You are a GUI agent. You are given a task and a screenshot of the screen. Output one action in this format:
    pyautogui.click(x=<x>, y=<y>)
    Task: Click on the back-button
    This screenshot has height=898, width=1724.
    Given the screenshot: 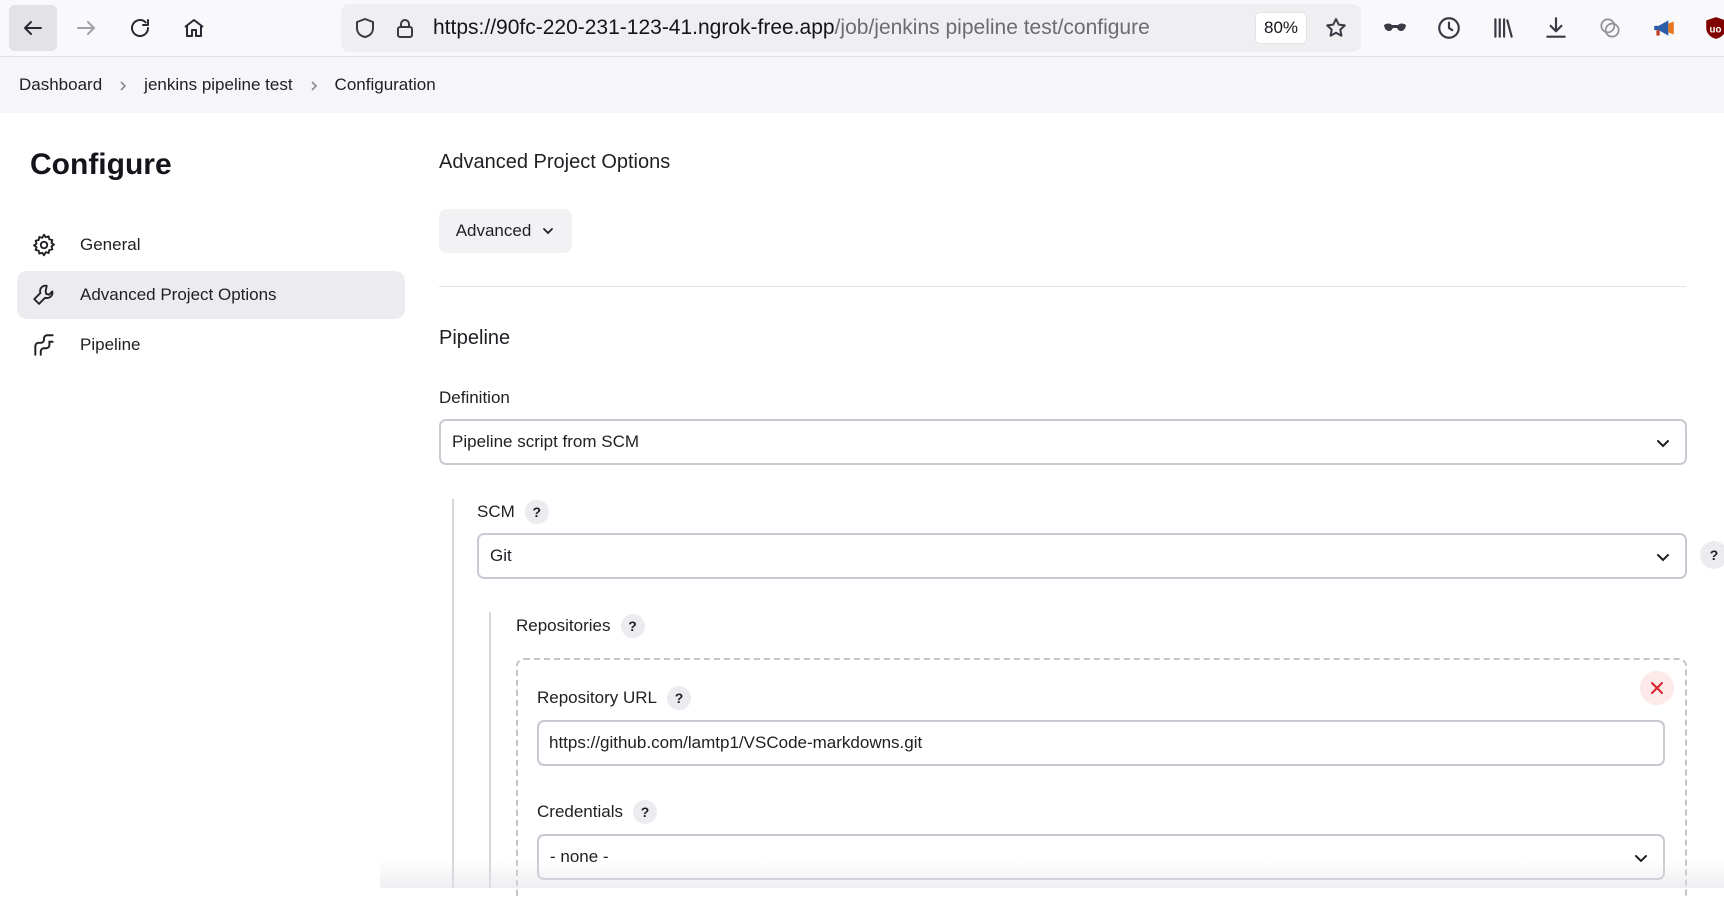 What is the action you would take?
    pyautogui.click(x=33, y=28)
    